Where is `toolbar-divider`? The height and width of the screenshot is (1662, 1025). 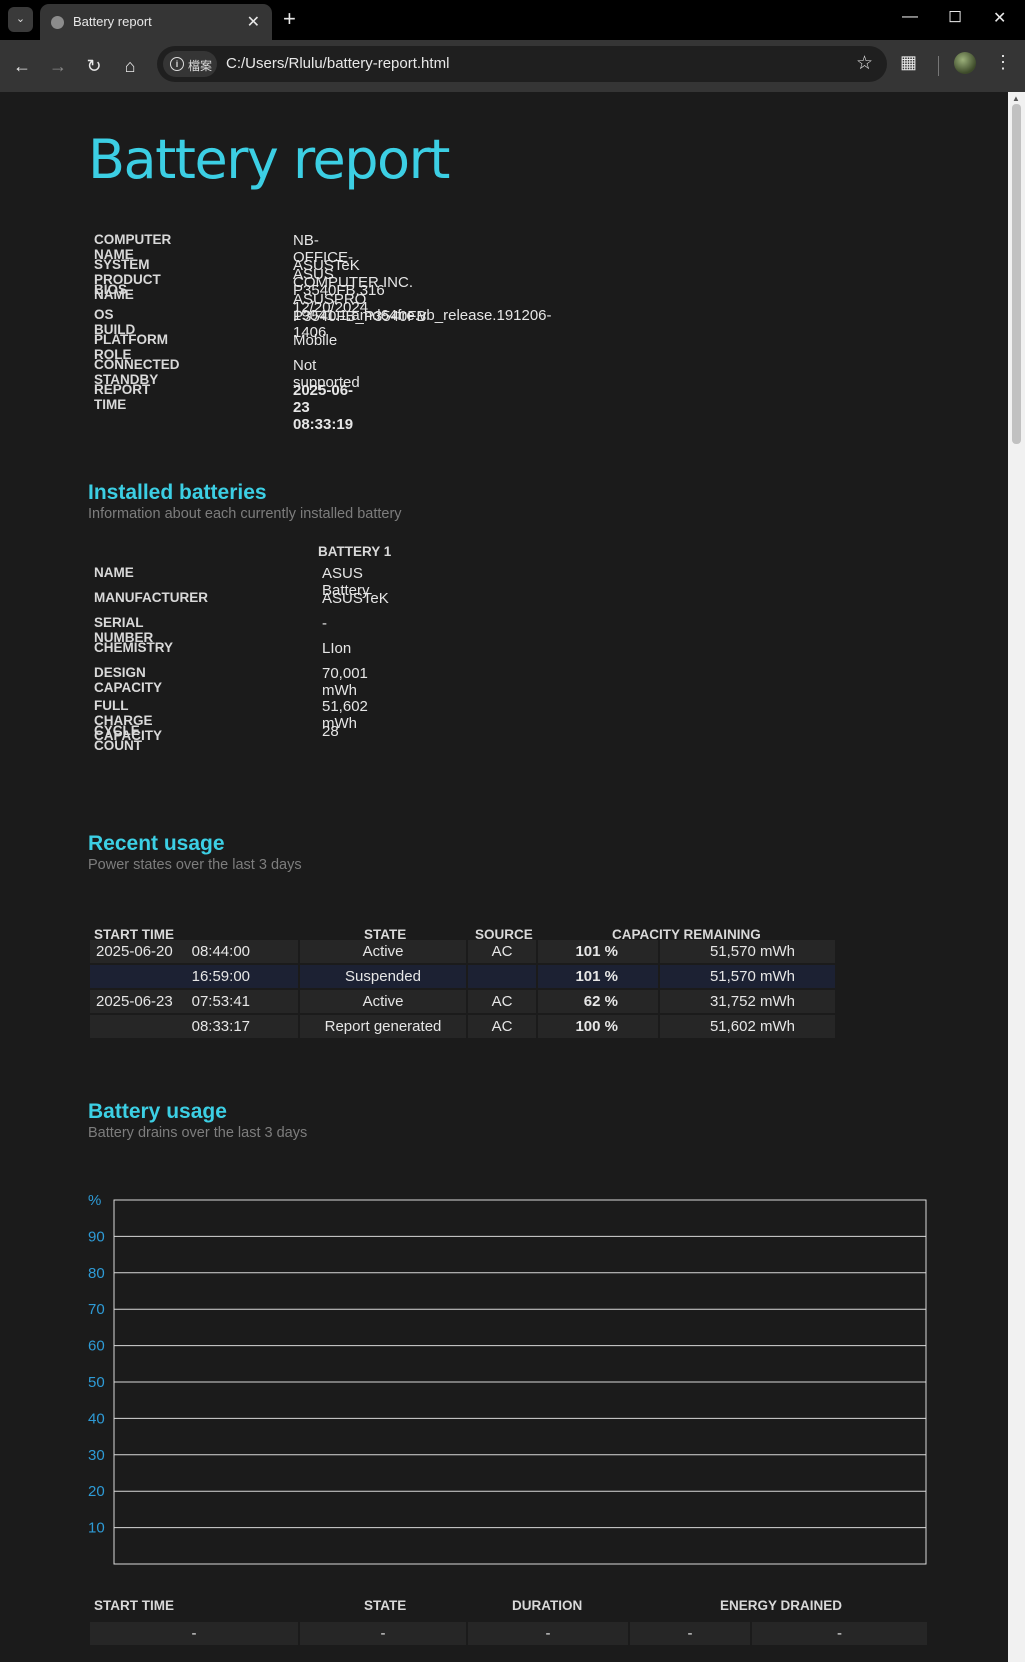
toolbar-divider is located at coordinates (938, 66).